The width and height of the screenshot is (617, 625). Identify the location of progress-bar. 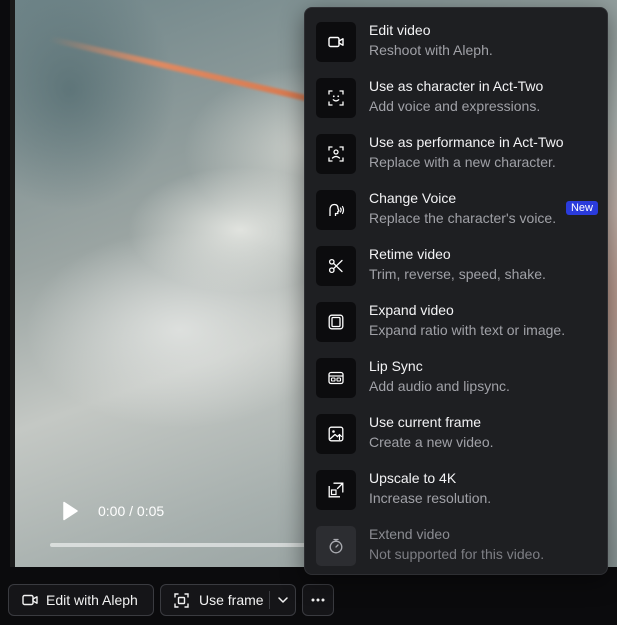
(180, 545).